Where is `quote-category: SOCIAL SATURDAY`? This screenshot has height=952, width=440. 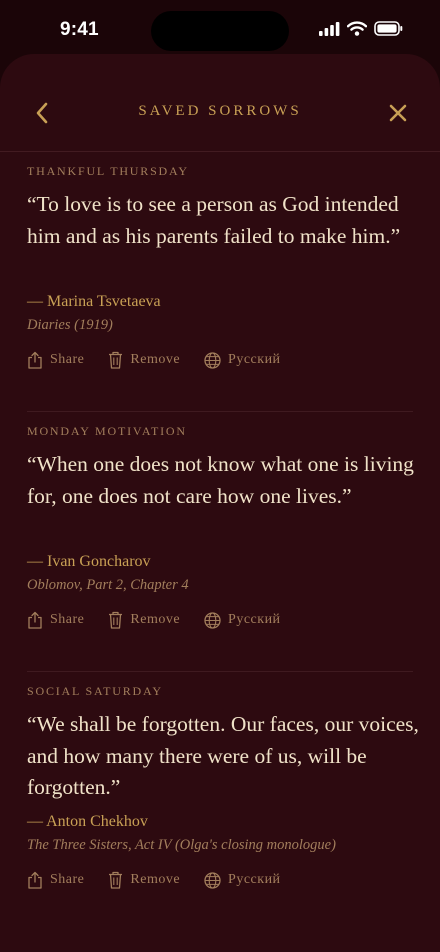
quote-category: SOCIAL SATURDAY is located at coordinates (95, 691).